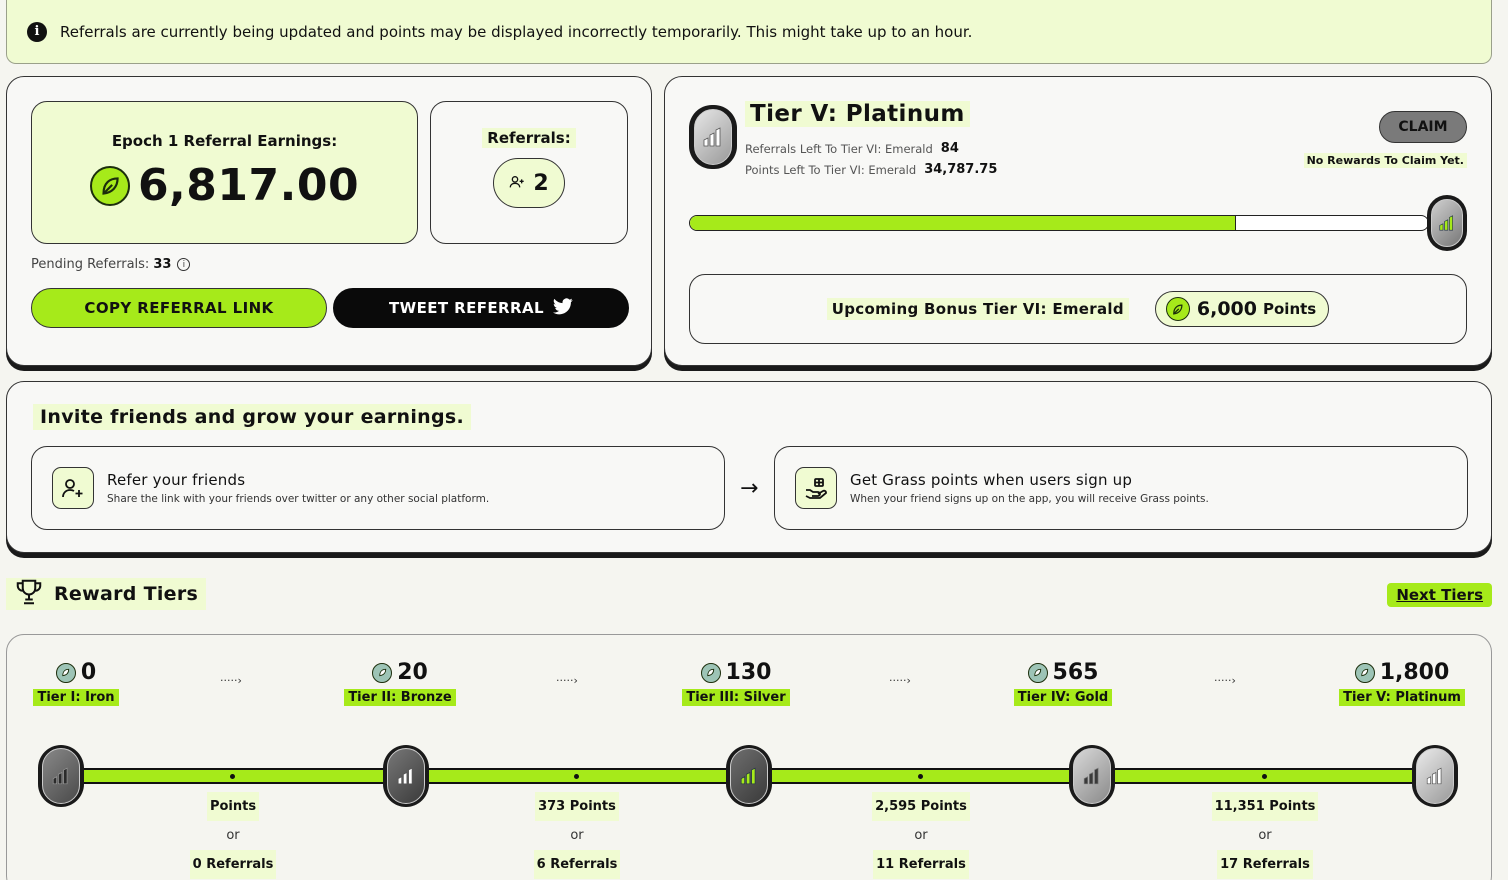  Describe the element at coordinates (749, 776) in the screenshot. I see `silver-badge-icon` at that location.